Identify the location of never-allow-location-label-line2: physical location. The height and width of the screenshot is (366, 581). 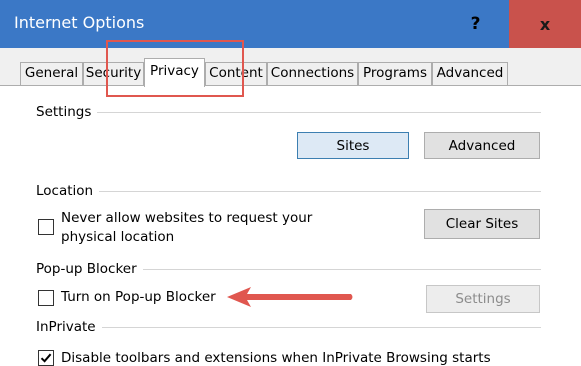
(118, 237).